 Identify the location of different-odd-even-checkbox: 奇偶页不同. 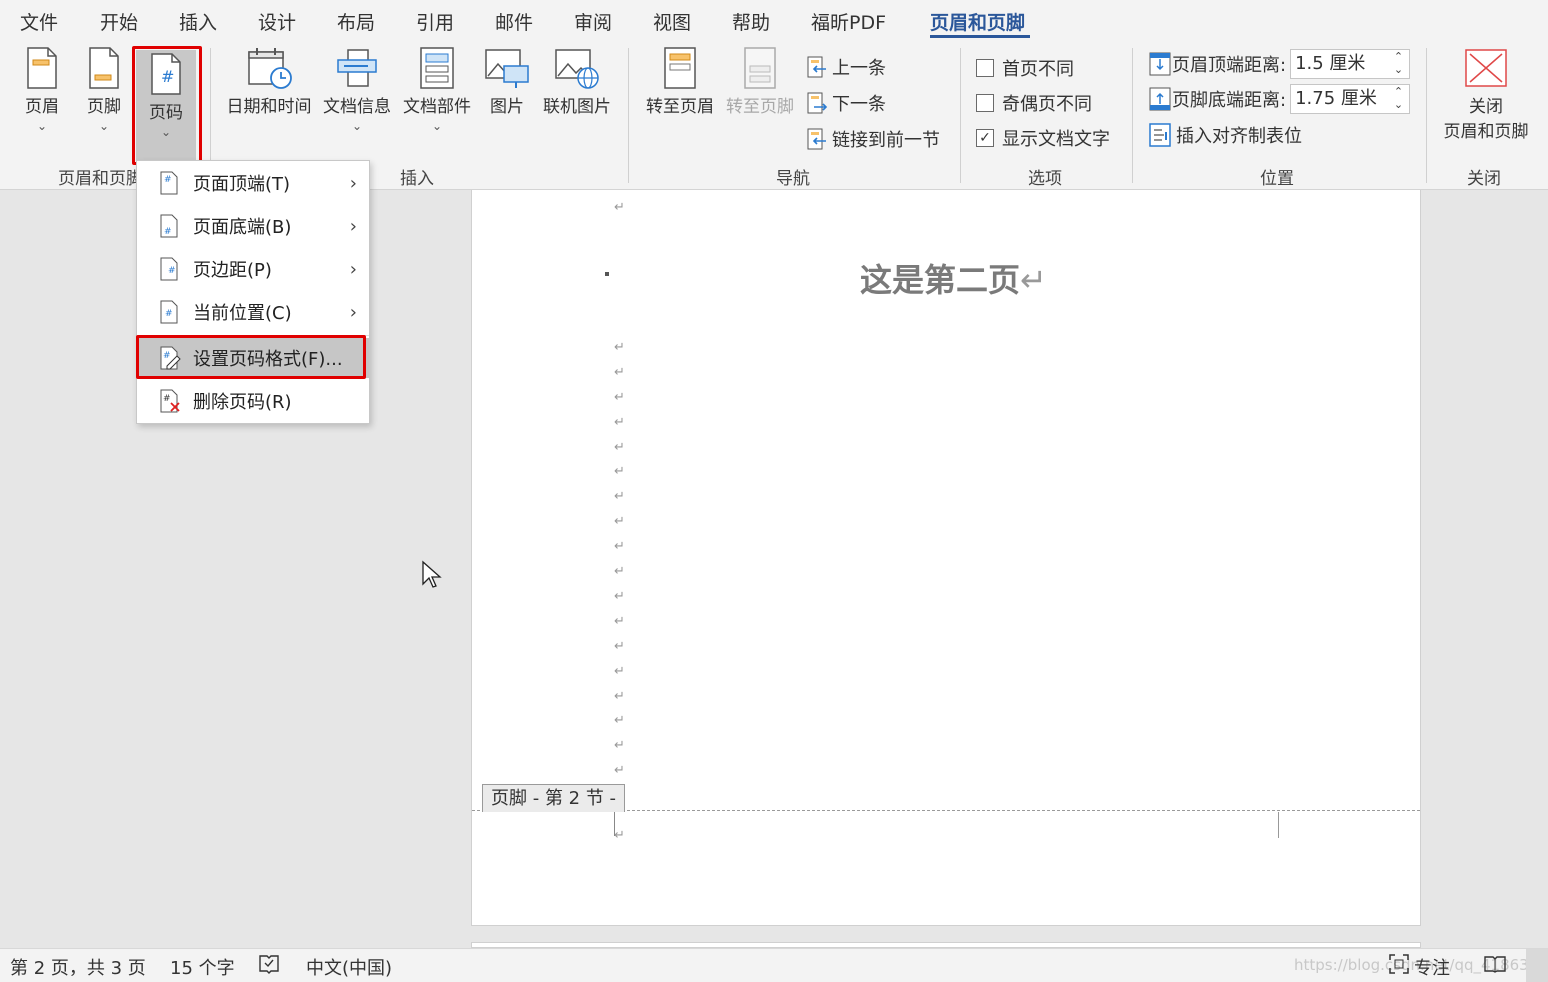
(1034, 103).